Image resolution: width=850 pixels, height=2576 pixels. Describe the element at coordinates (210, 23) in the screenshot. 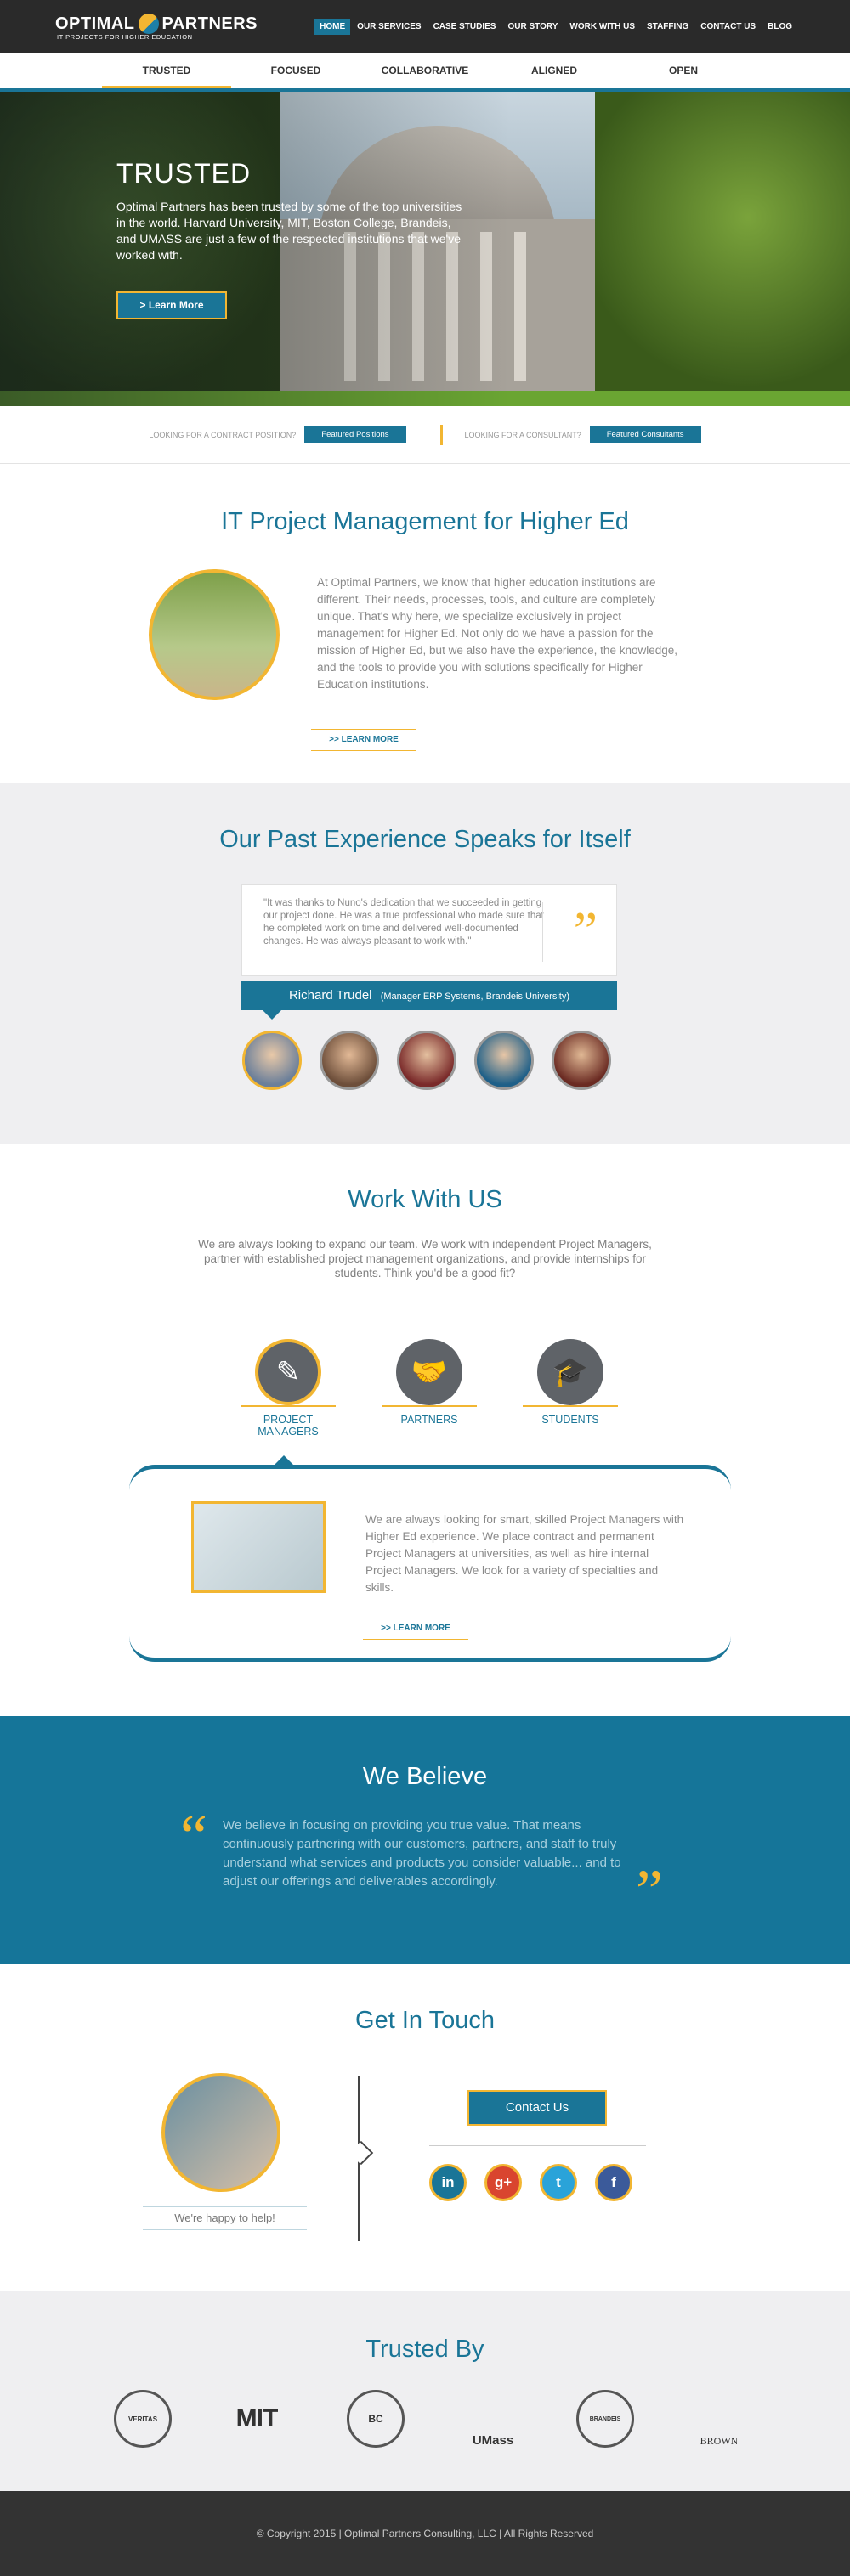

I see `logo-text-right: PARTNERS` at that location.